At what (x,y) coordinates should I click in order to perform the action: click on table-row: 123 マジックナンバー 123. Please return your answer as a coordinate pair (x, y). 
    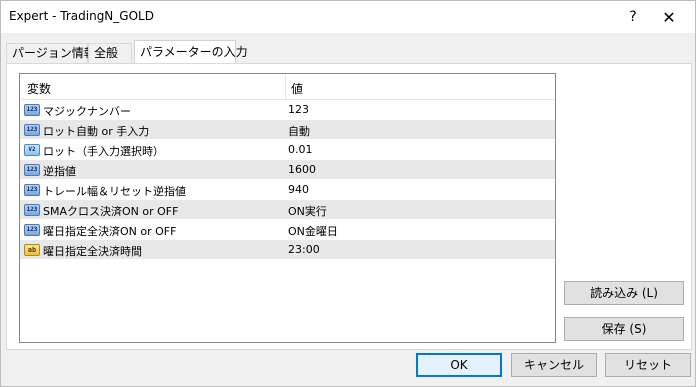
    Looking at the image, I should click on (287, 110).